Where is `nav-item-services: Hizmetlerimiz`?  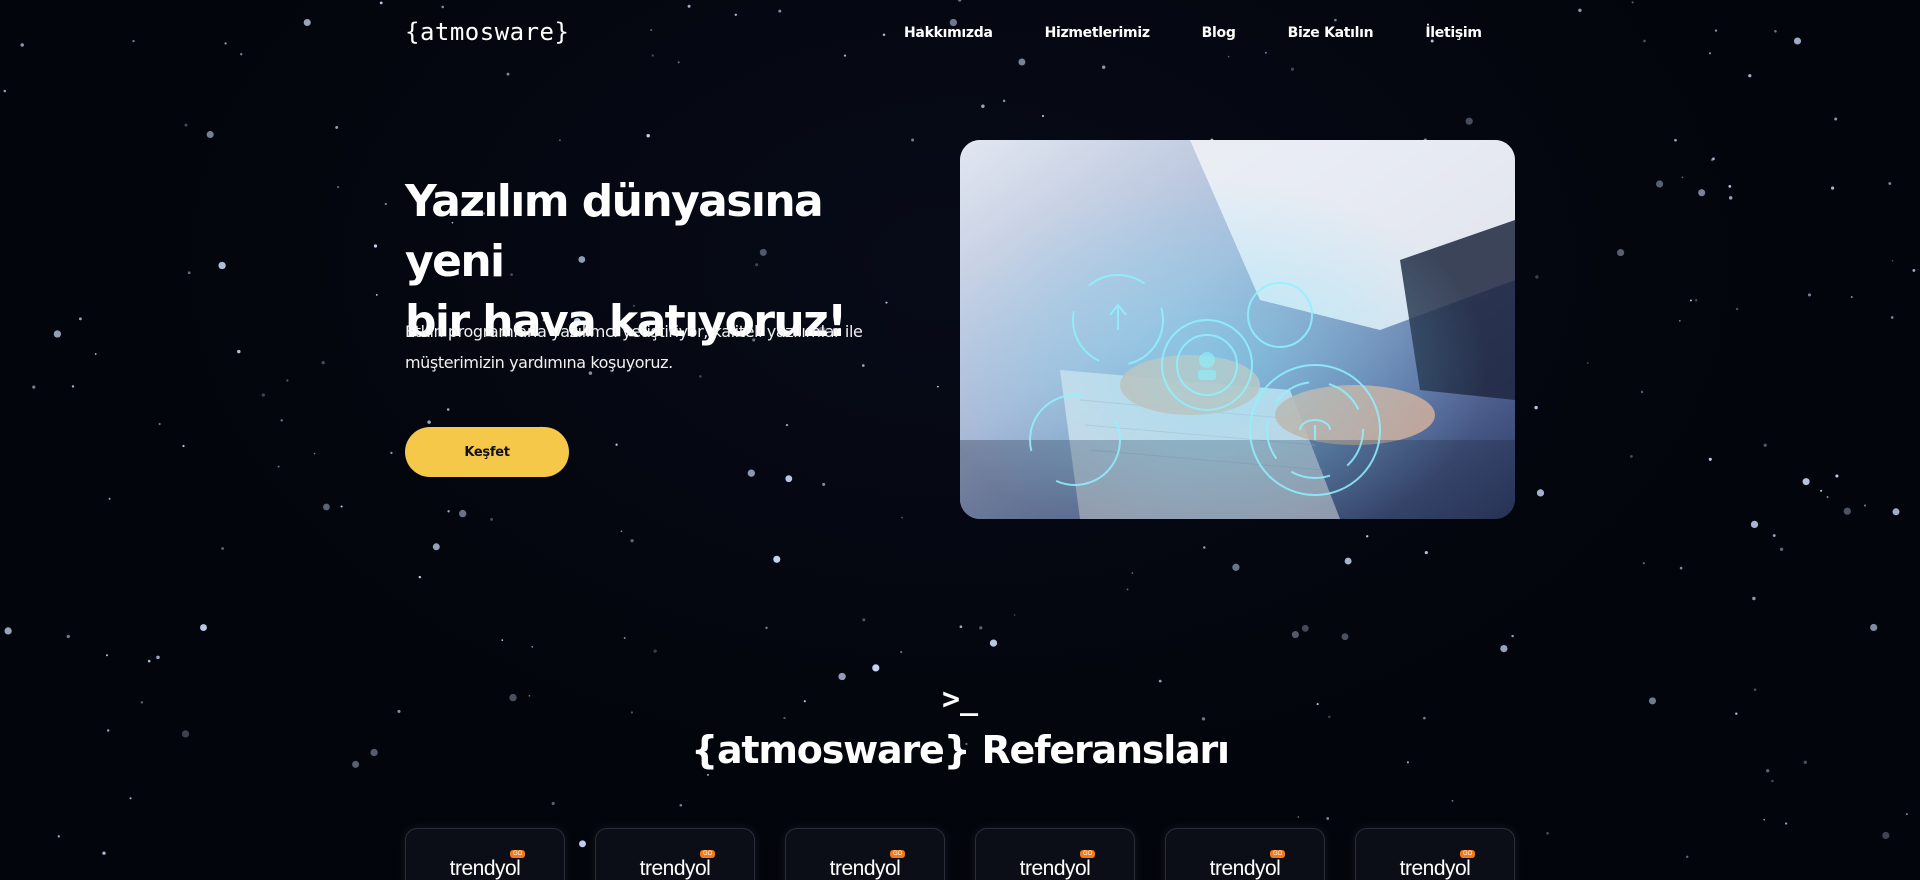
nav-item-services: Hizmetlerimiz is located at coordinates (1097, 33).